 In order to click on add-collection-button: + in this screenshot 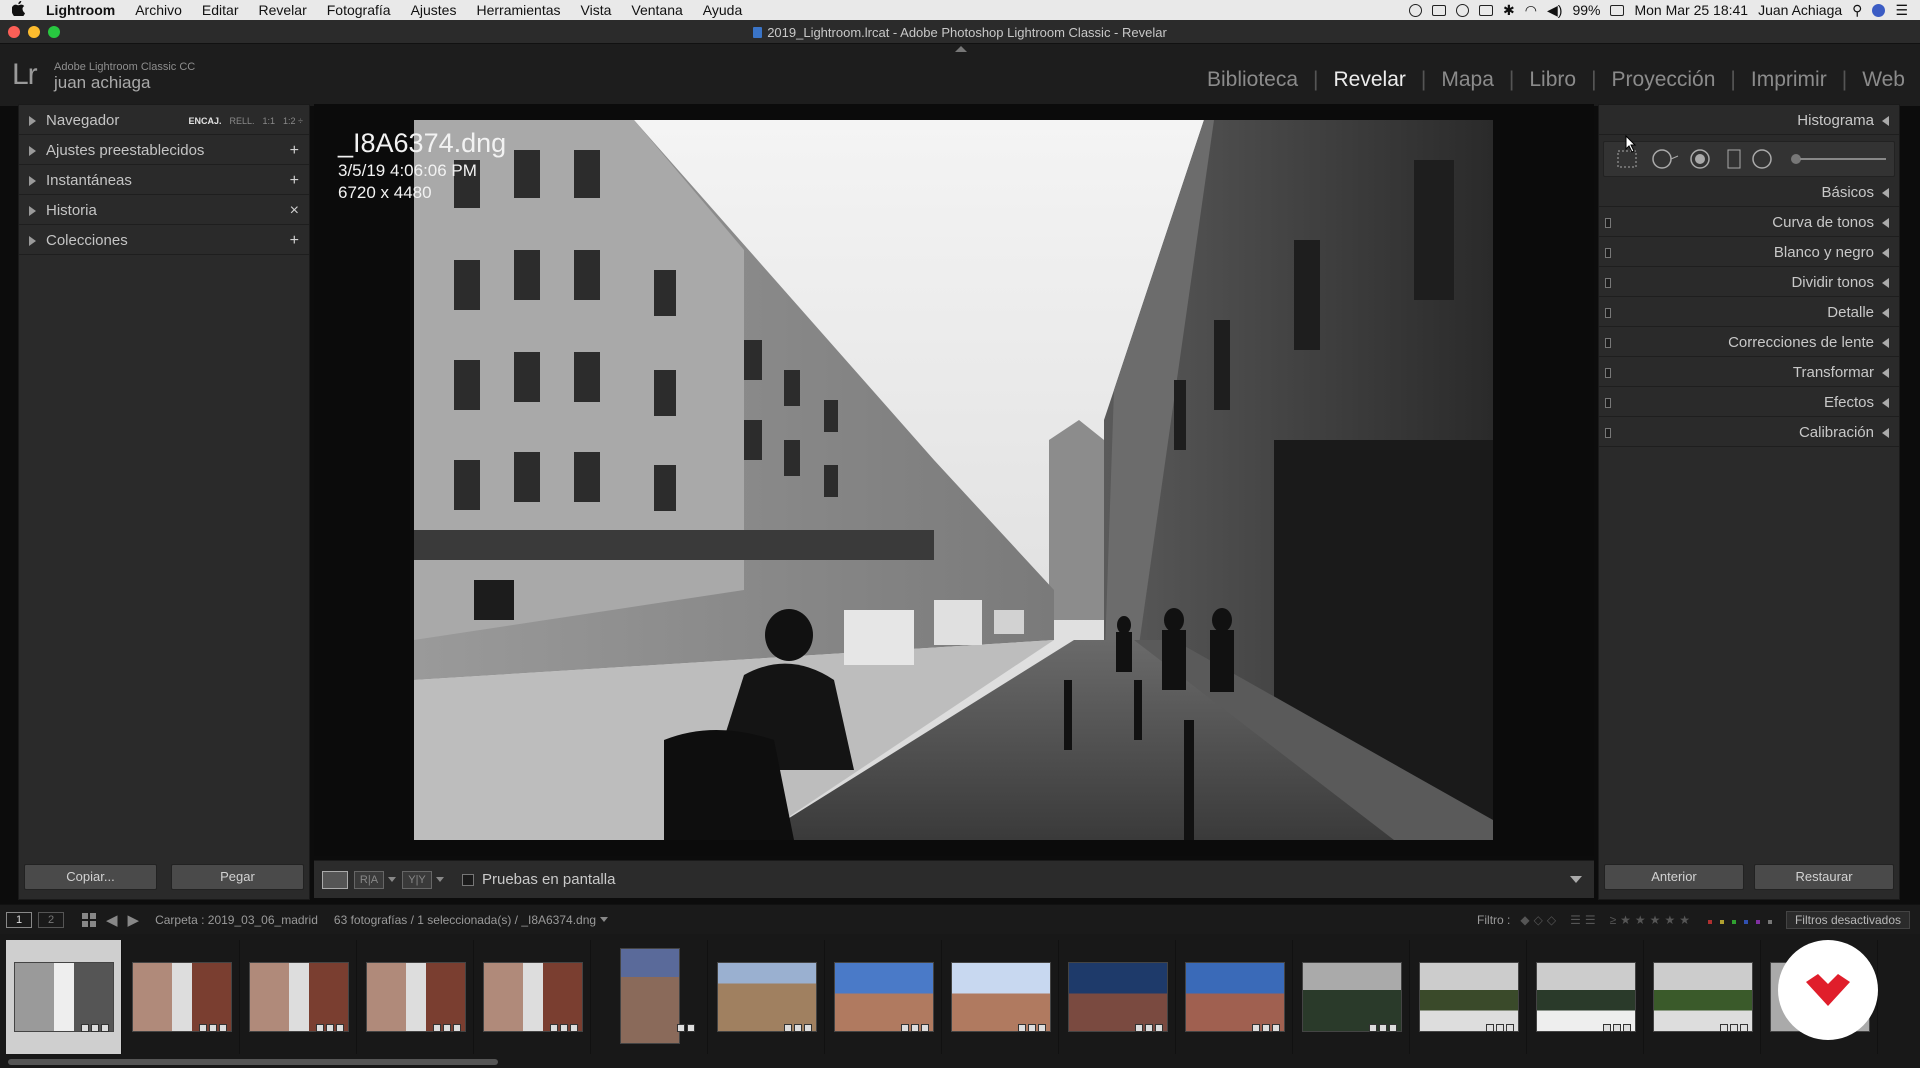, I will do `click(294, 241)`.